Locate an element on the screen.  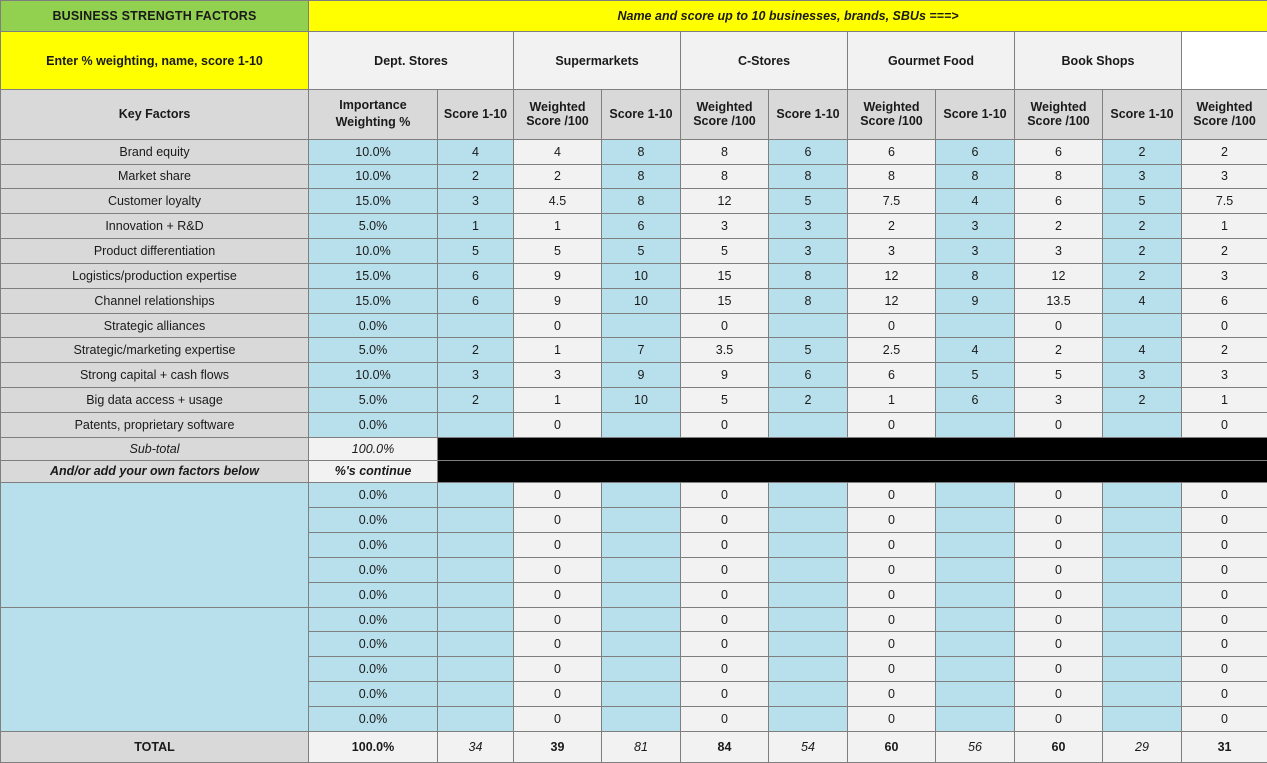
factor-label: Market share is located at coordinates (154, 176).